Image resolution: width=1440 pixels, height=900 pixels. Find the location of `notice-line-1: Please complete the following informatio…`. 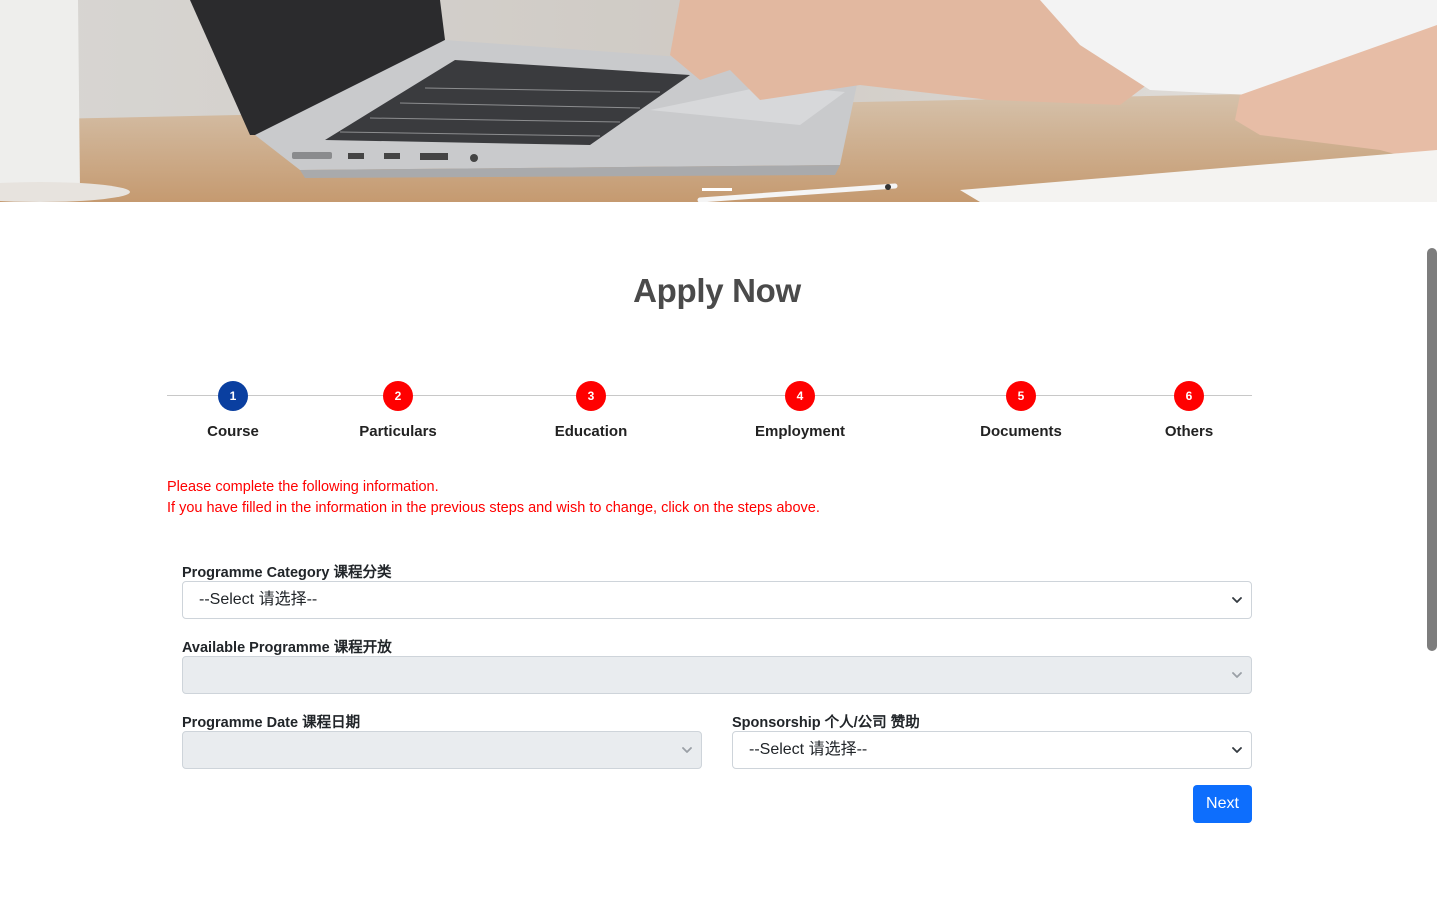

notice-line-1: Please complete the following informatio… is located at coordinates (303, 487).